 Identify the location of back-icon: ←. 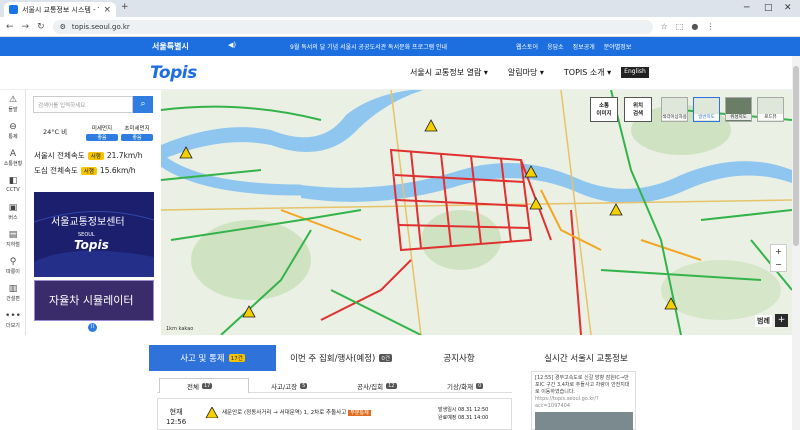
(10, 27).